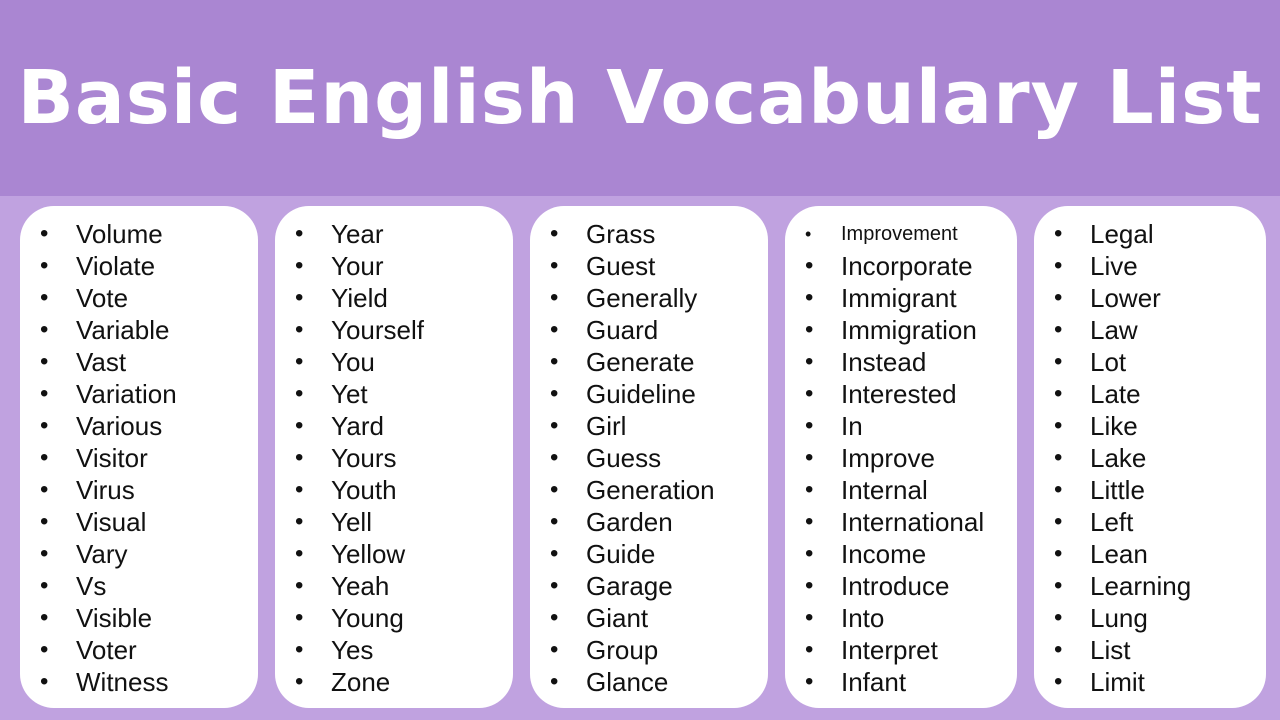  I want to click on vocab-word: International, so click(901, 522).